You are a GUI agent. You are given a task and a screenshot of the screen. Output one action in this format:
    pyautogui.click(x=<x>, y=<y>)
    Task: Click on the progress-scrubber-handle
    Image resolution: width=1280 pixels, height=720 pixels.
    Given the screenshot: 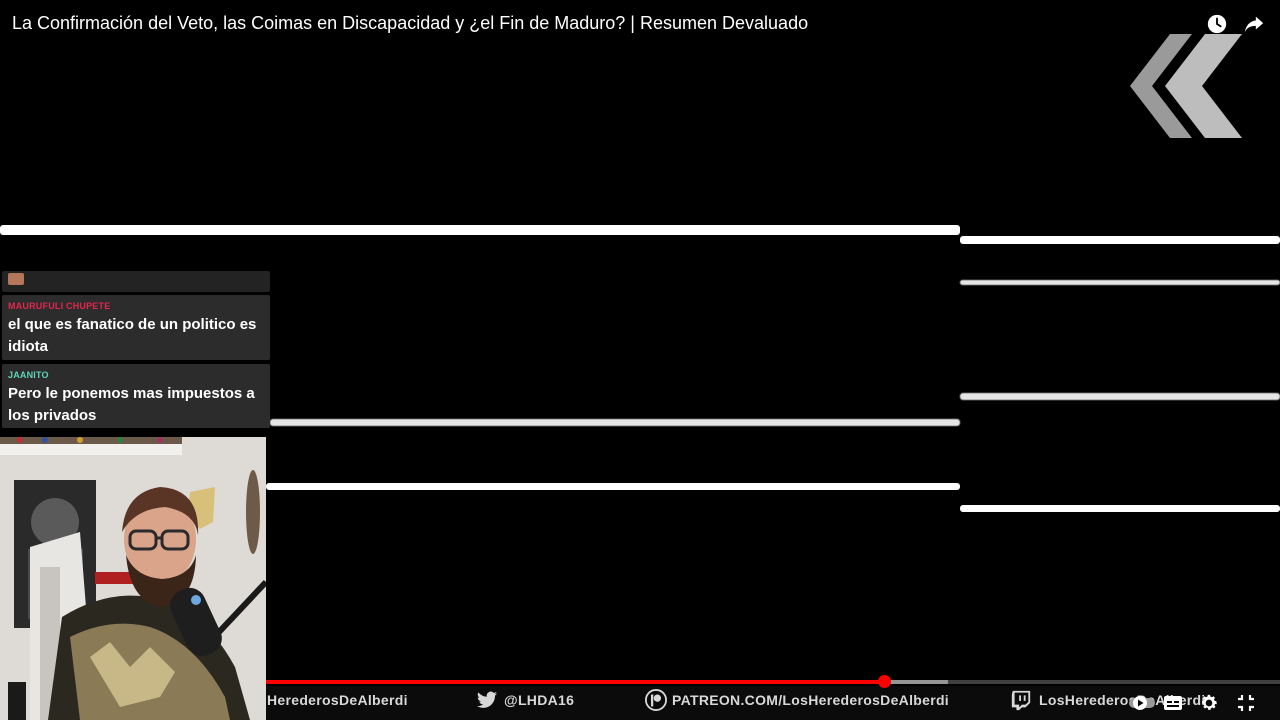 What is the action you would take?
    pyautogui.click(x=884, y=681)
    